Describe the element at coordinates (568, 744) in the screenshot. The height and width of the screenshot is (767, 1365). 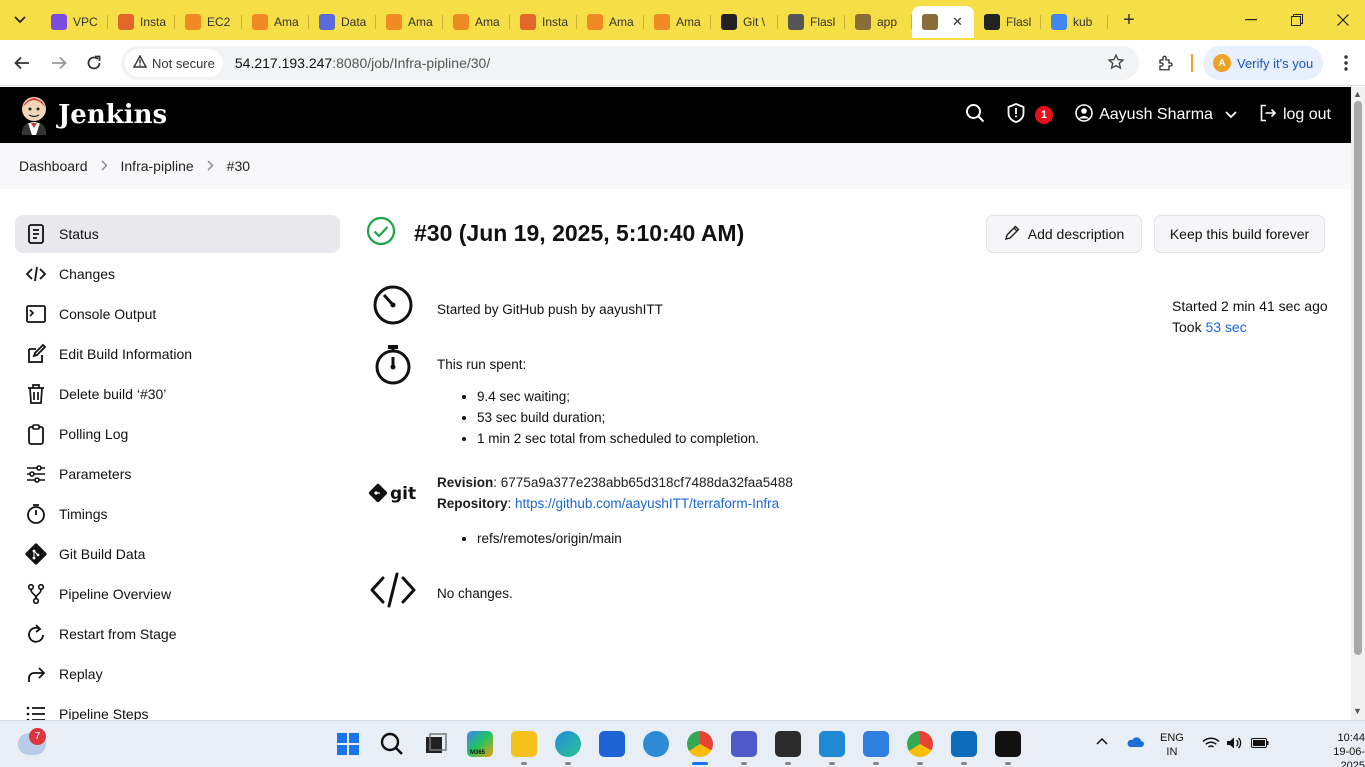
I see `edge-browser-icon` at that location.